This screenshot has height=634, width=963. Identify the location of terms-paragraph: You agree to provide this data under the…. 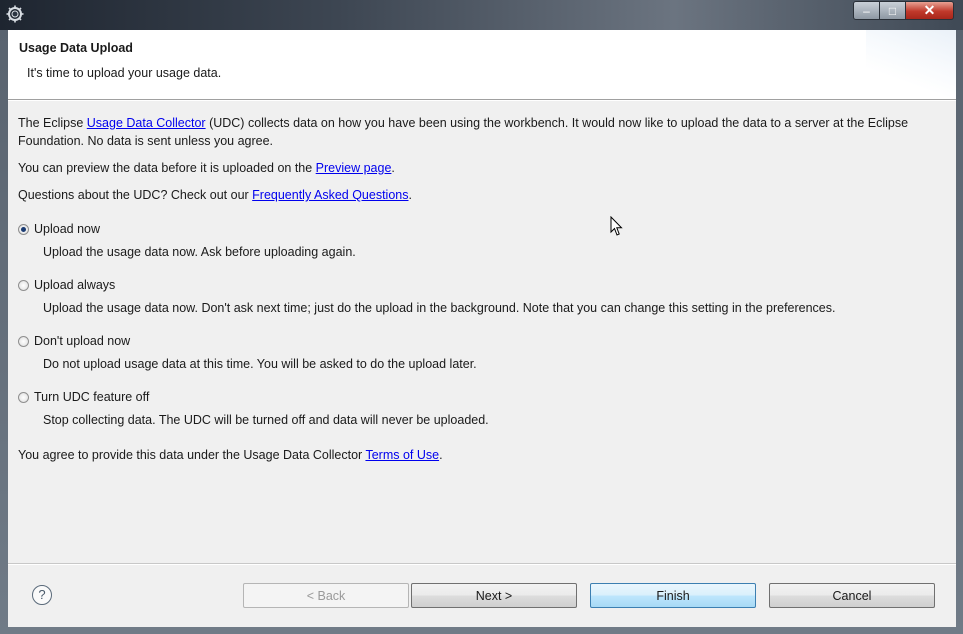
(480, 455).